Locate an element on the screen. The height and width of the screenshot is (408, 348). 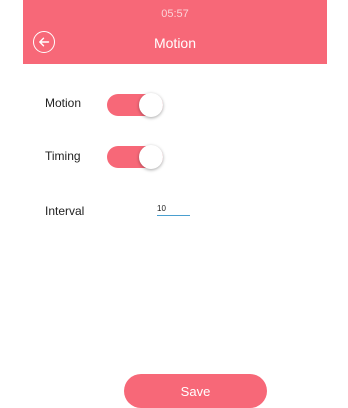
timing-toggle is located at coordinates (135, 157).